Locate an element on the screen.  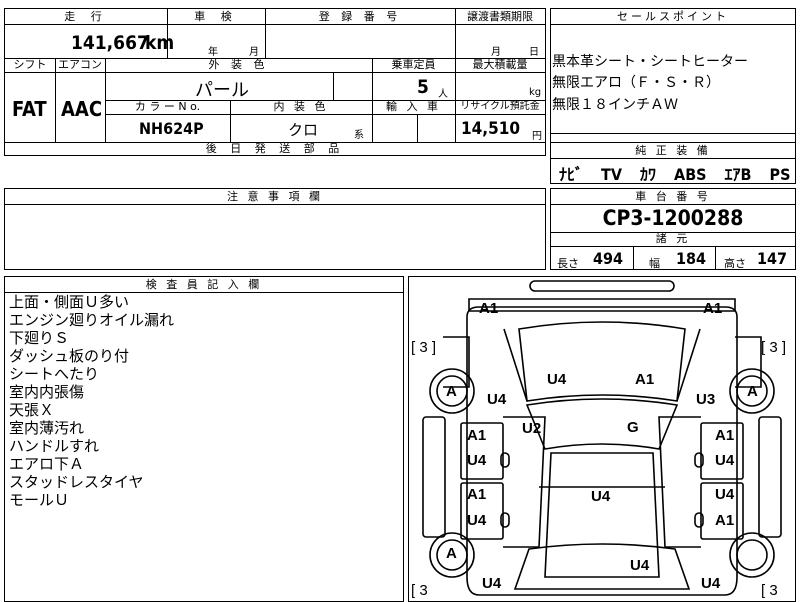
recycle-value: 14,510 is located at coordinates (491, 129).